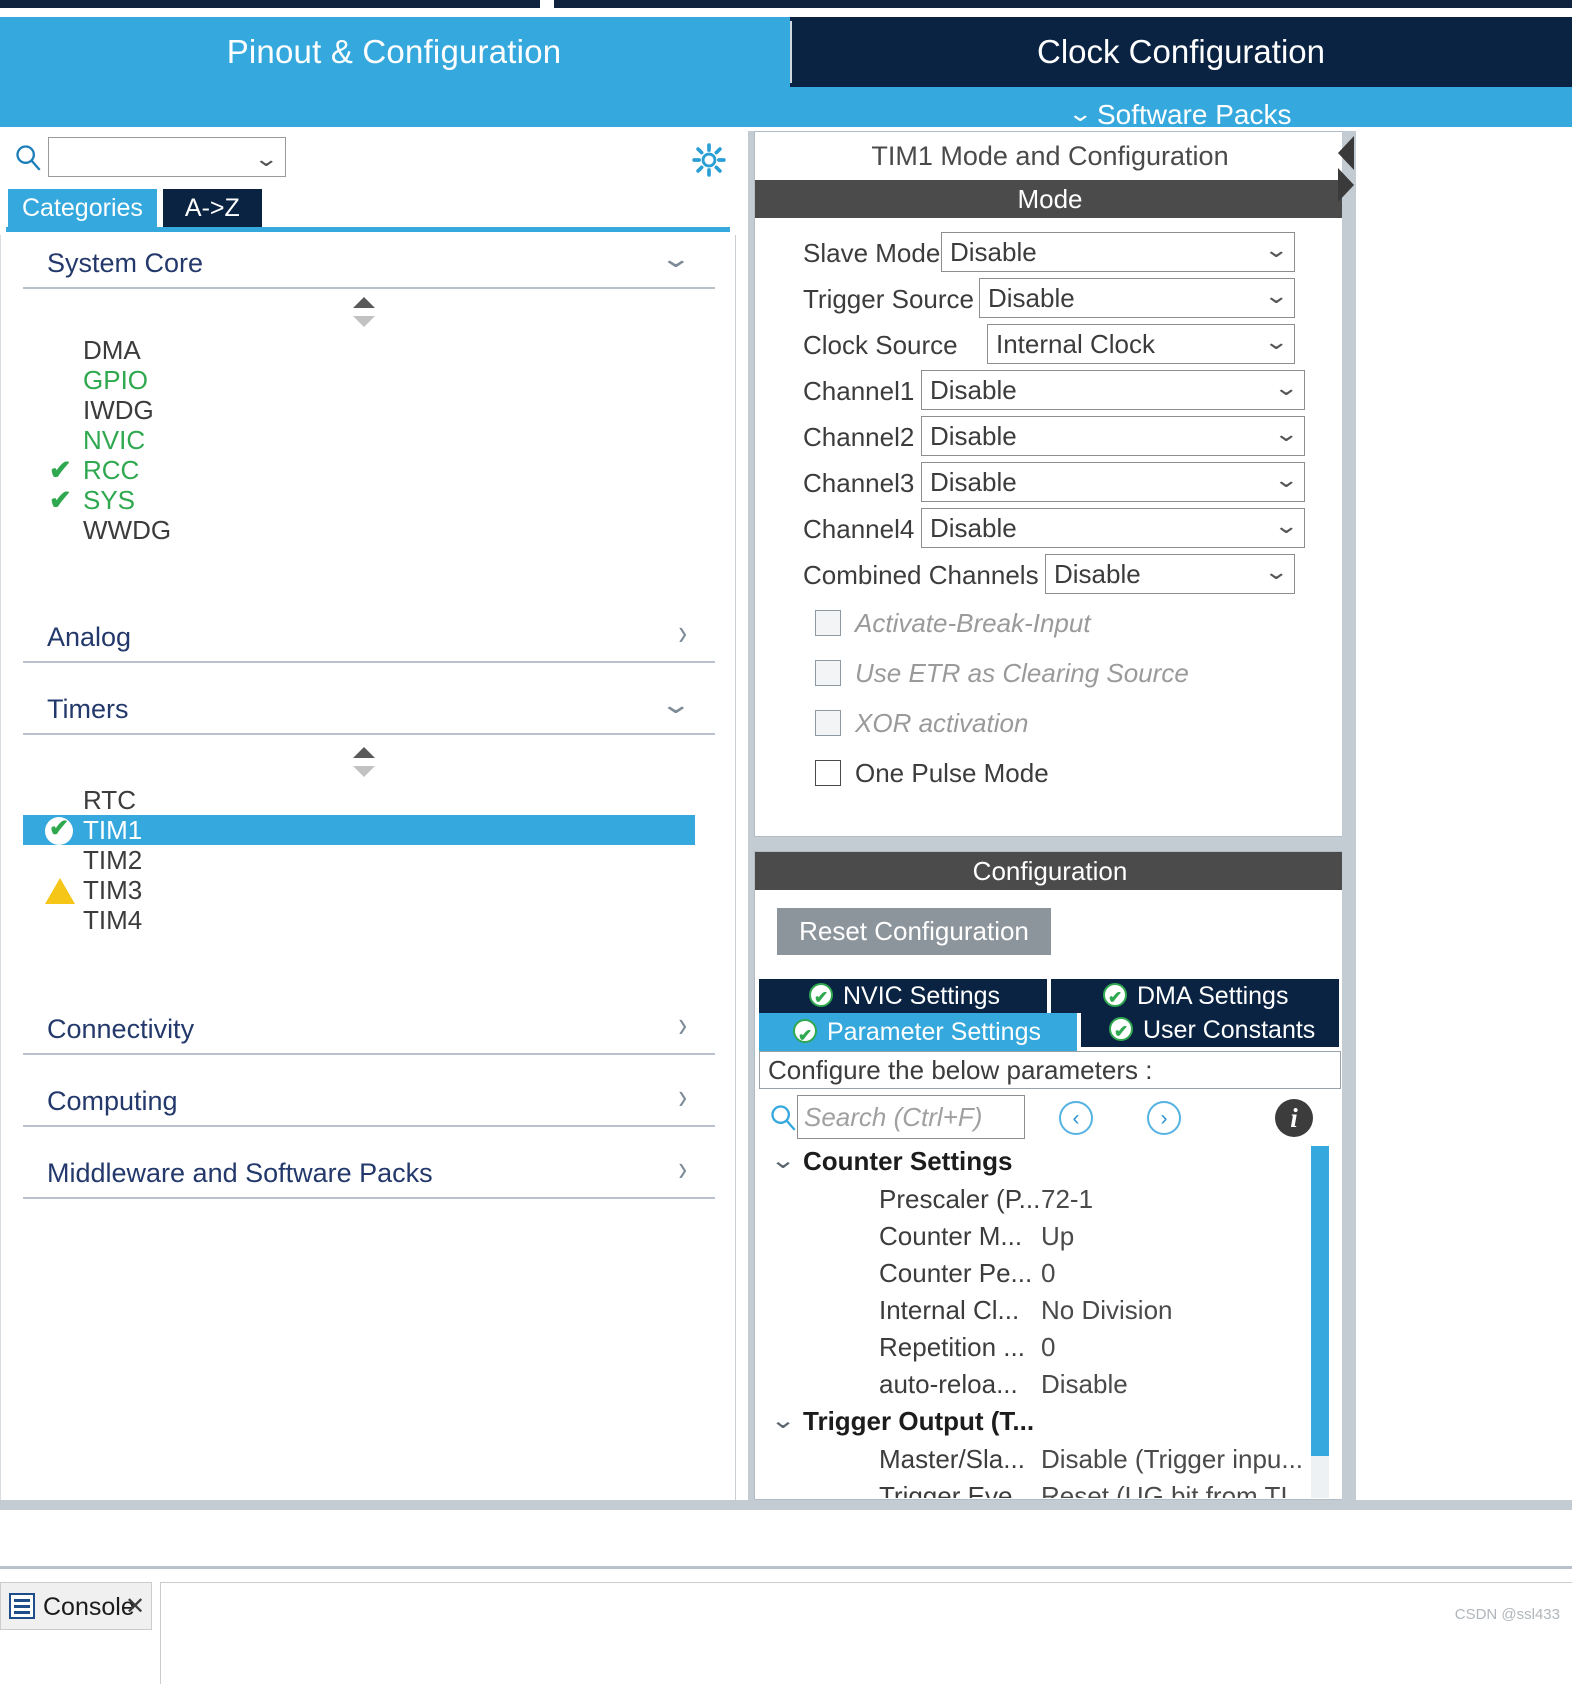 The width and height of the screenshot is (1572, 1684). I want to click on mode-section-header: Mode, so click(1050, 199).